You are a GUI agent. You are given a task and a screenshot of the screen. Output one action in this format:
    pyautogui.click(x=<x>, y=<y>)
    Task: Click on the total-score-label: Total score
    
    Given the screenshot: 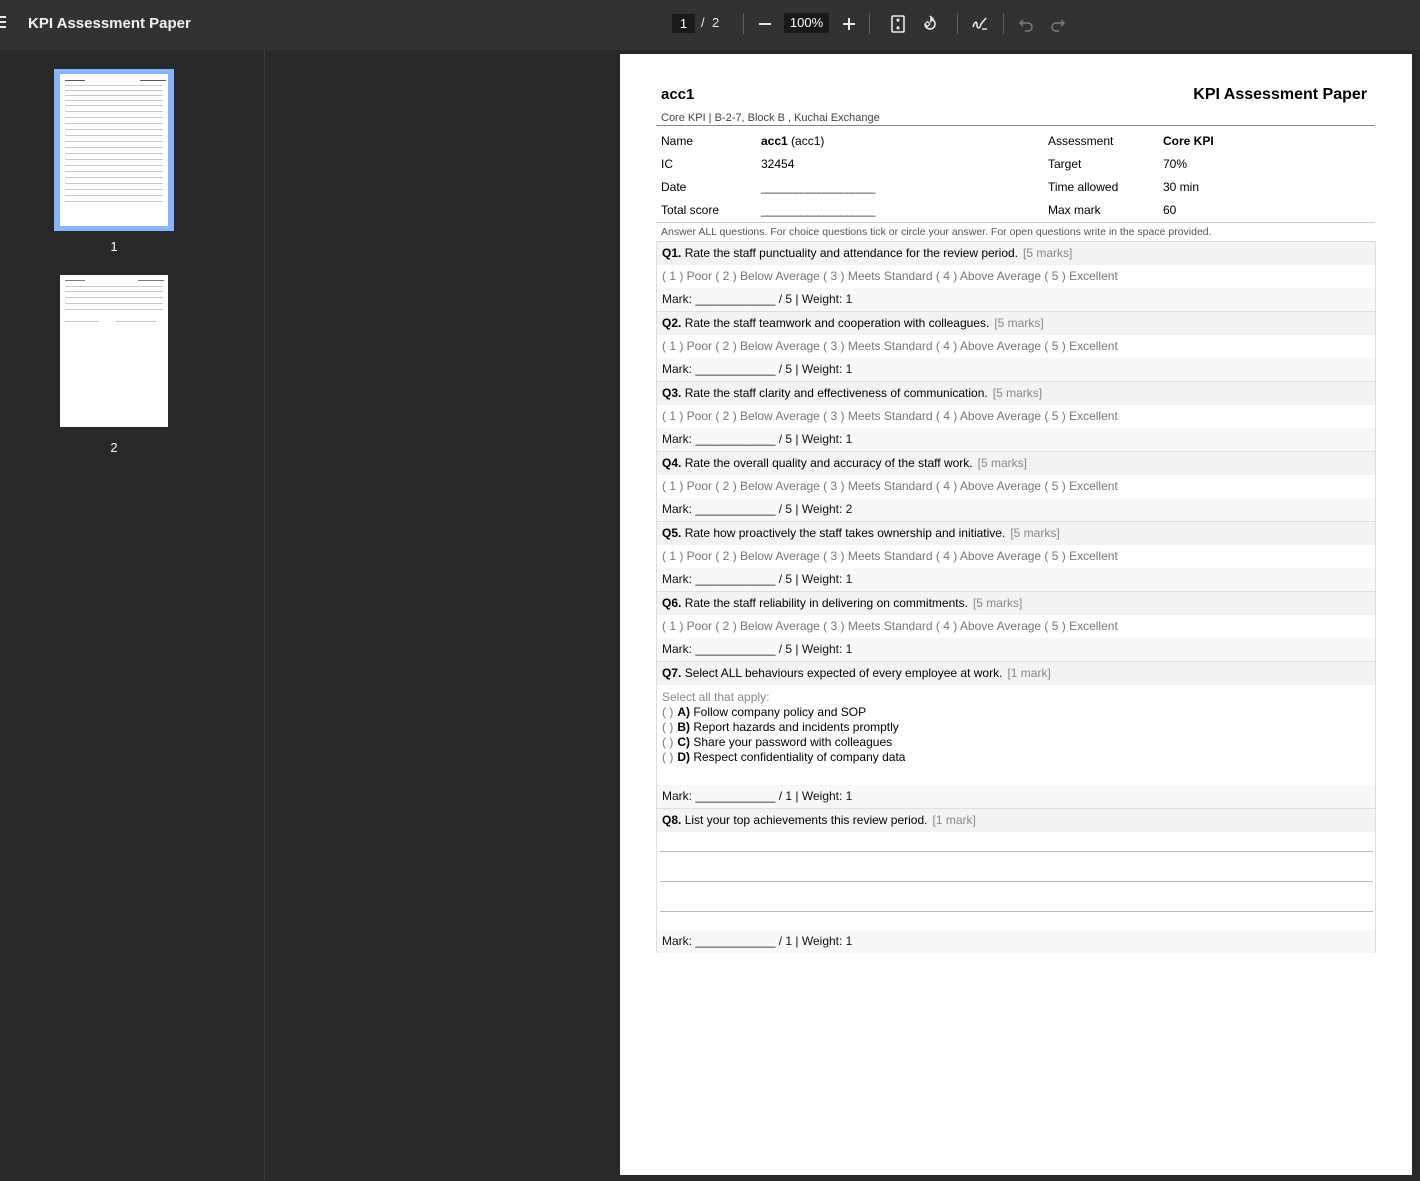 What is the action you would take?
    pyautogui.click(x=690, y=210)
    